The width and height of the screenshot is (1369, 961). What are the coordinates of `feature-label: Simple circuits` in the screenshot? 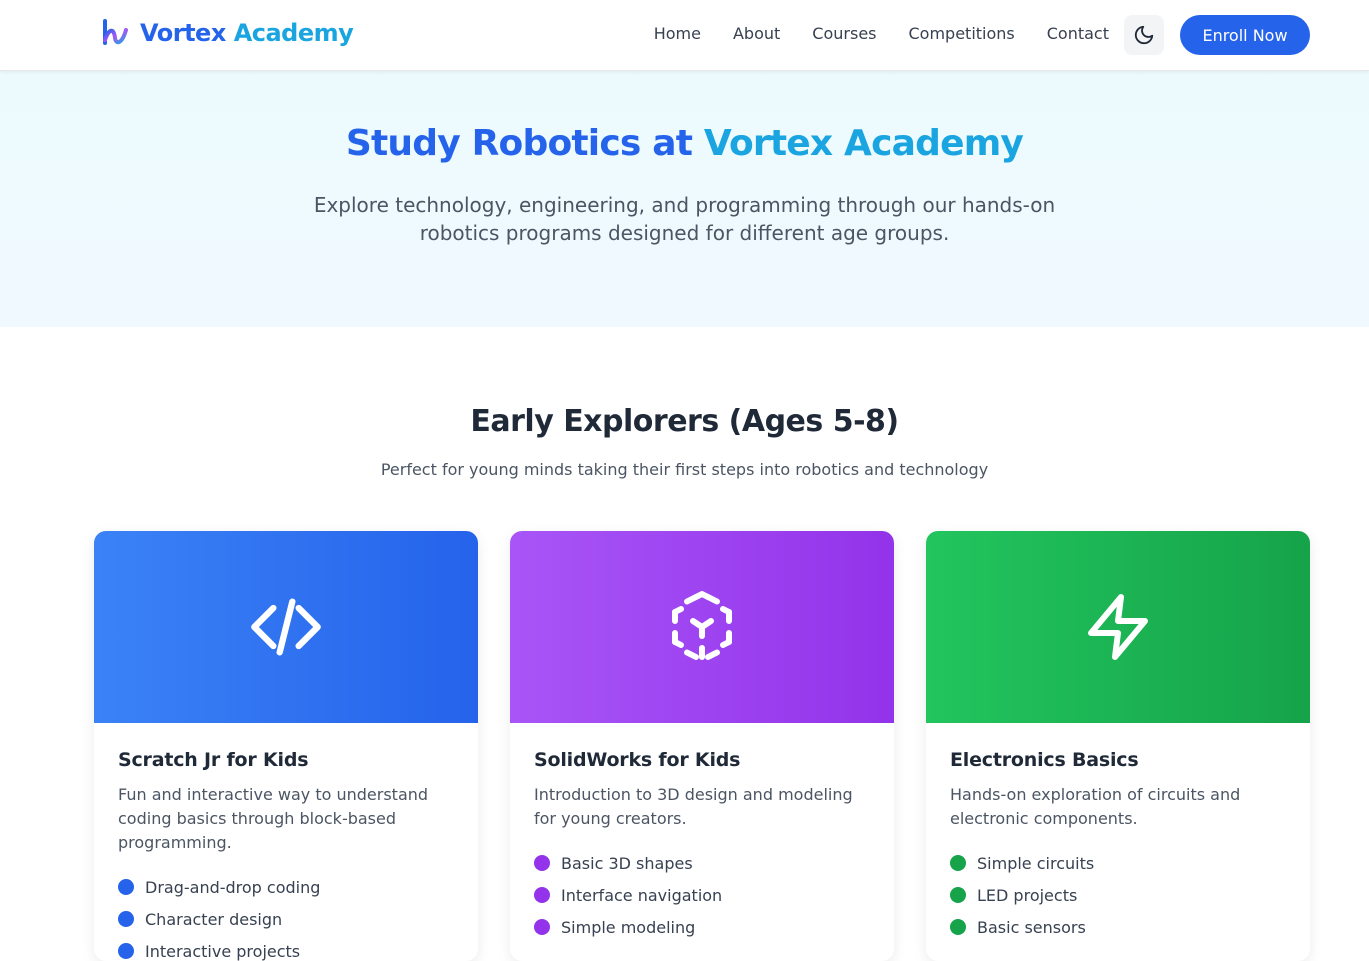 It's located at (1036, 863).